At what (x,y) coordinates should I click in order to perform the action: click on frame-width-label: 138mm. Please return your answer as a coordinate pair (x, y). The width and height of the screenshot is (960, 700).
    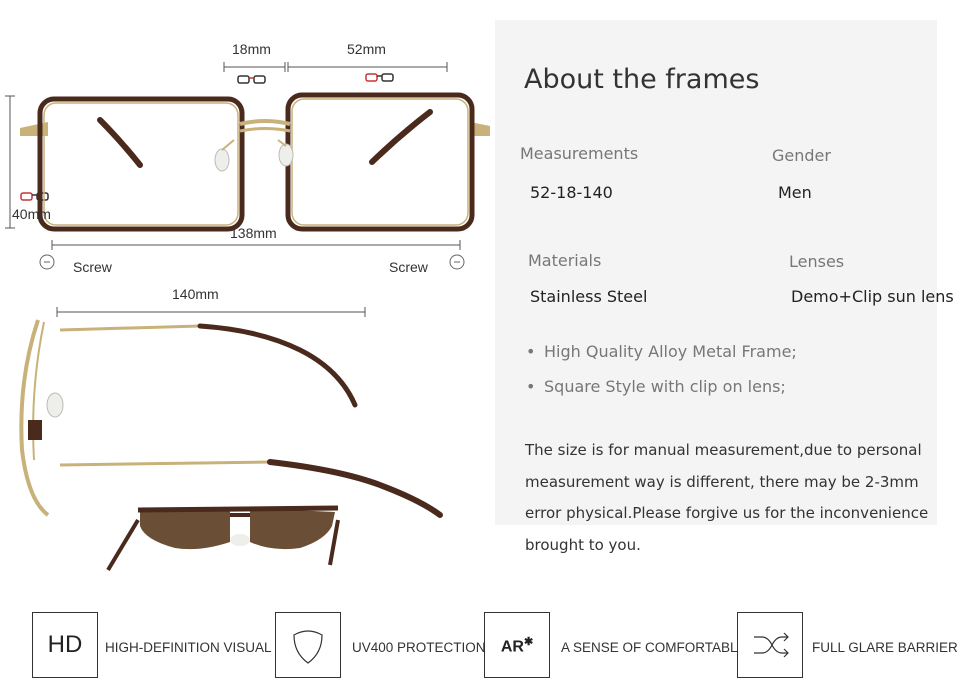
    Looking at the image, I should click on (253, 233).